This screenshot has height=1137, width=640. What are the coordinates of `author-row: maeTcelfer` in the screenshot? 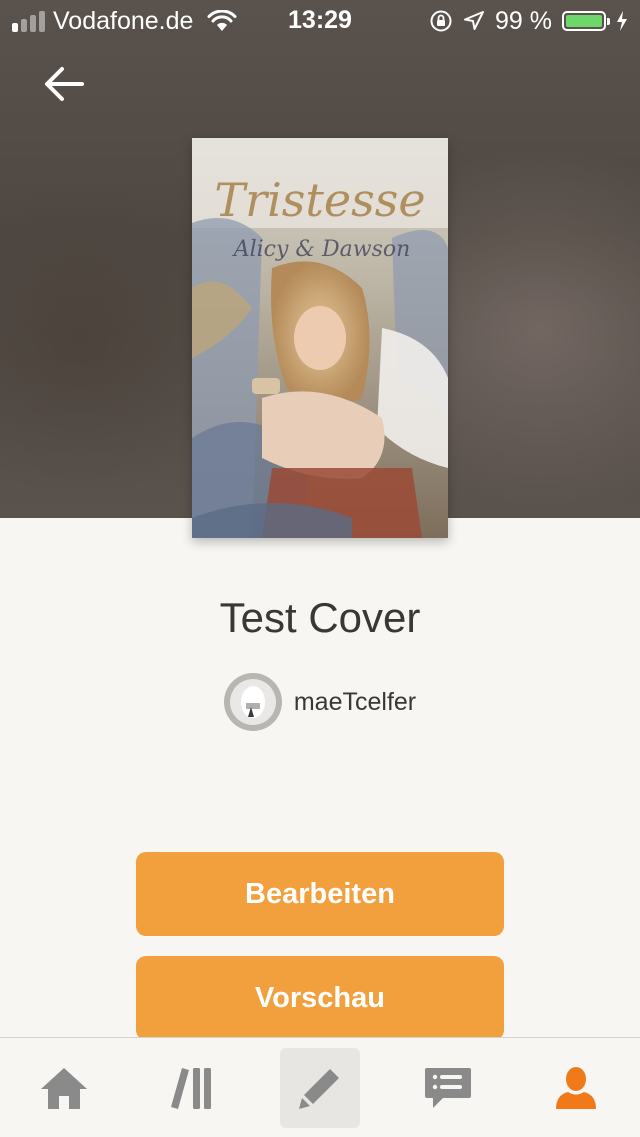 It's located at (320, 702).